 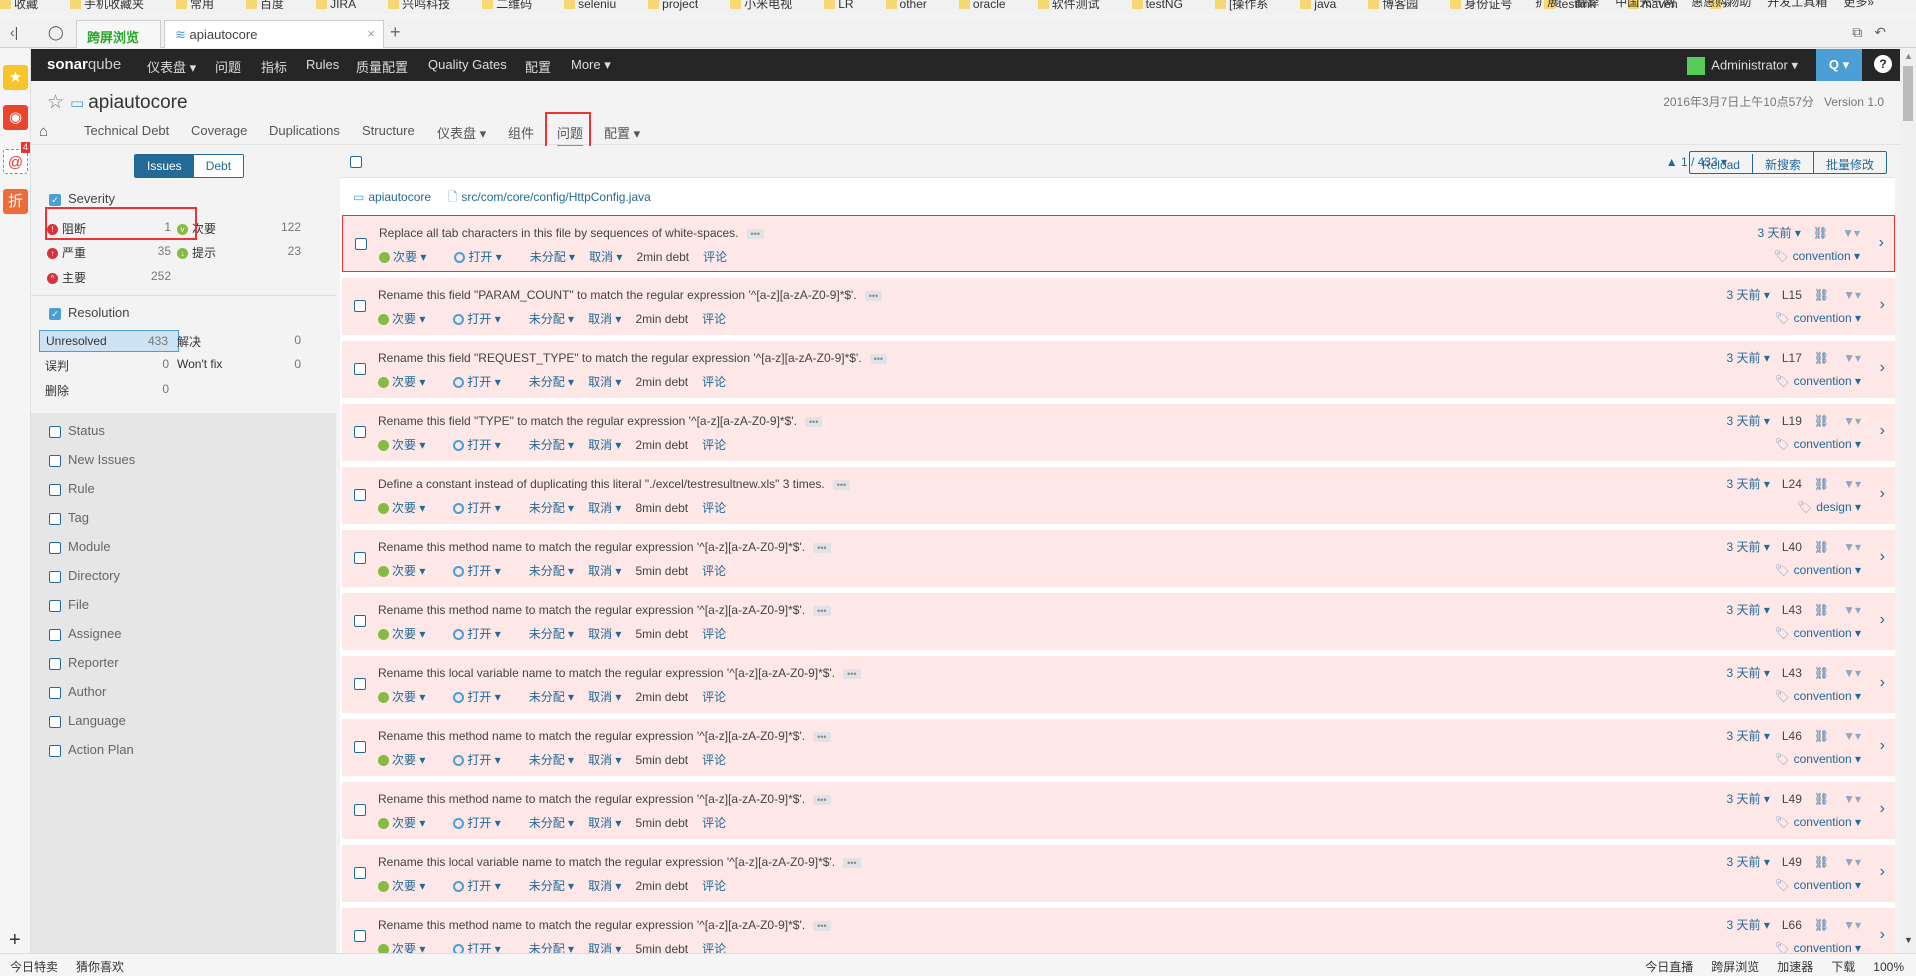 I want to click on close-tab-icon: ×, so click(x=371, y=33).